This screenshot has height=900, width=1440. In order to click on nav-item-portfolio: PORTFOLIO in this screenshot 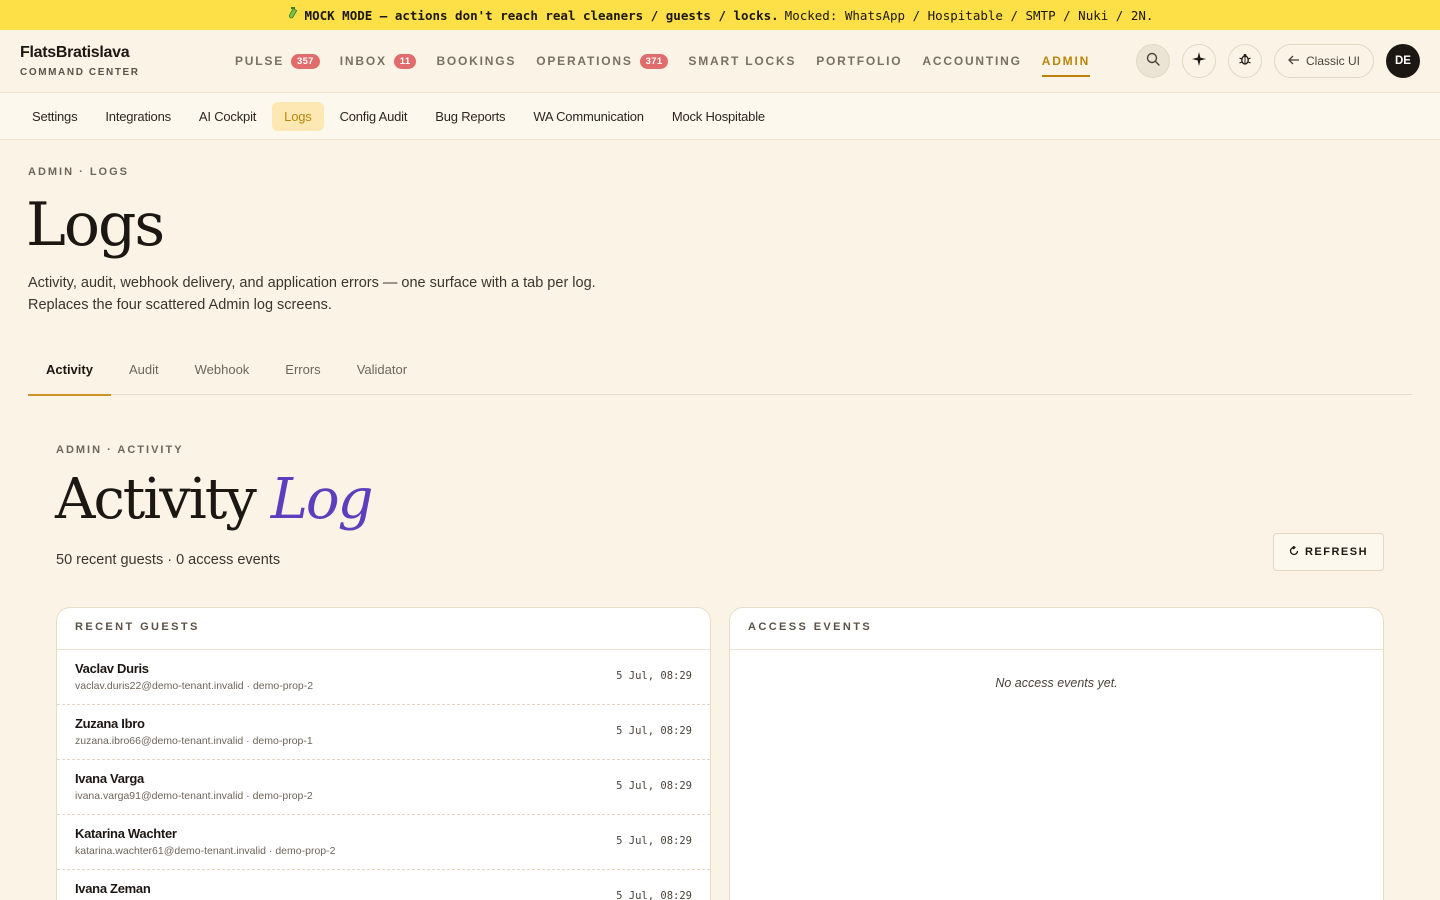, I will do `click(859, 61)`.